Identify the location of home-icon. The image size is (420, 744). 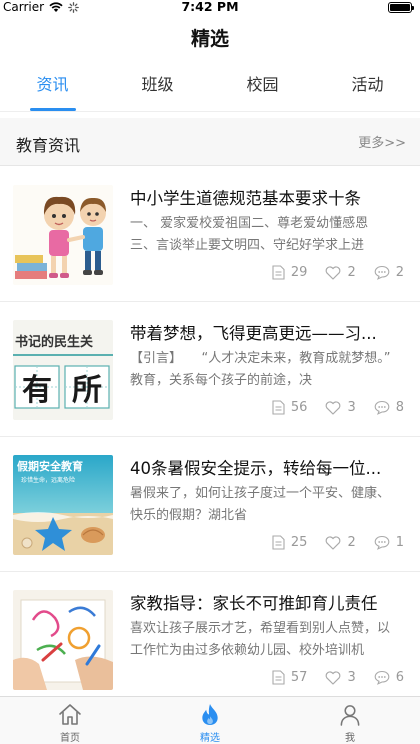
(70, 714).